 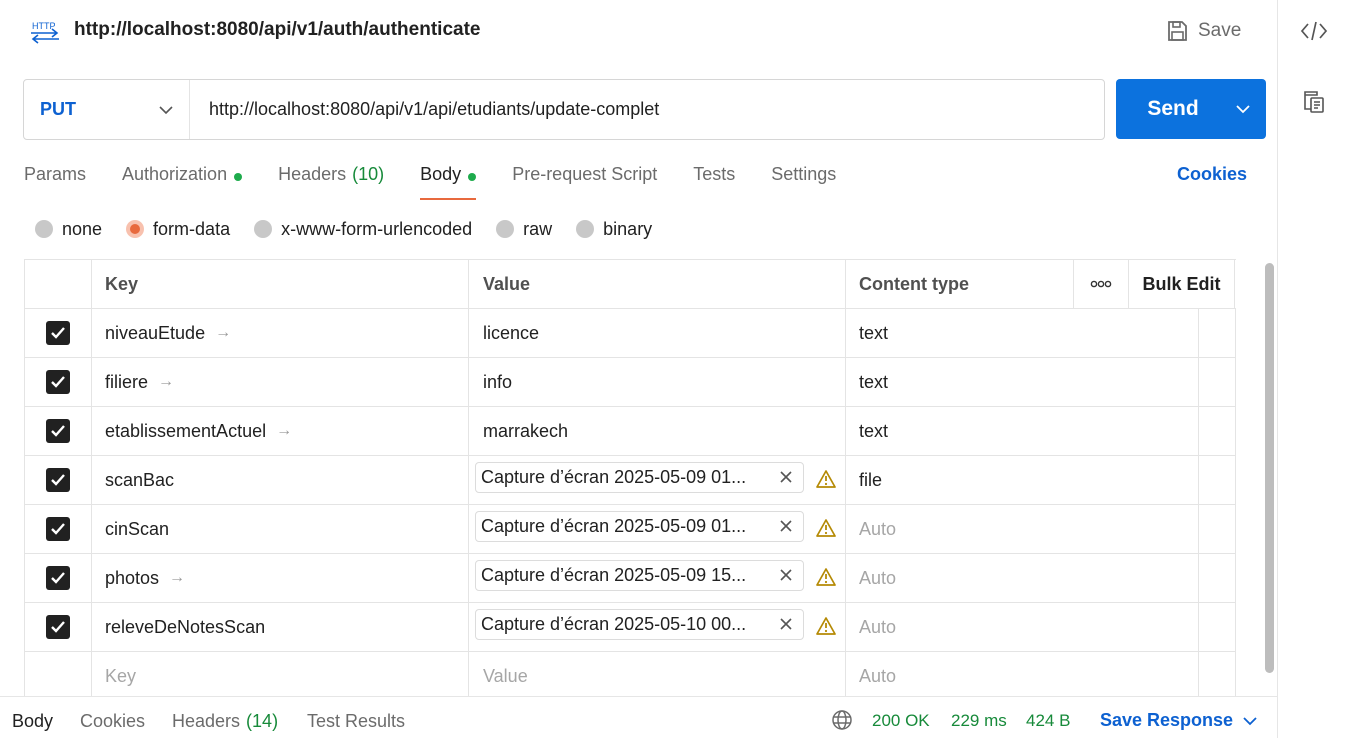 I want to click on cookies-link: Cookies, so click(x=1212, y=174).